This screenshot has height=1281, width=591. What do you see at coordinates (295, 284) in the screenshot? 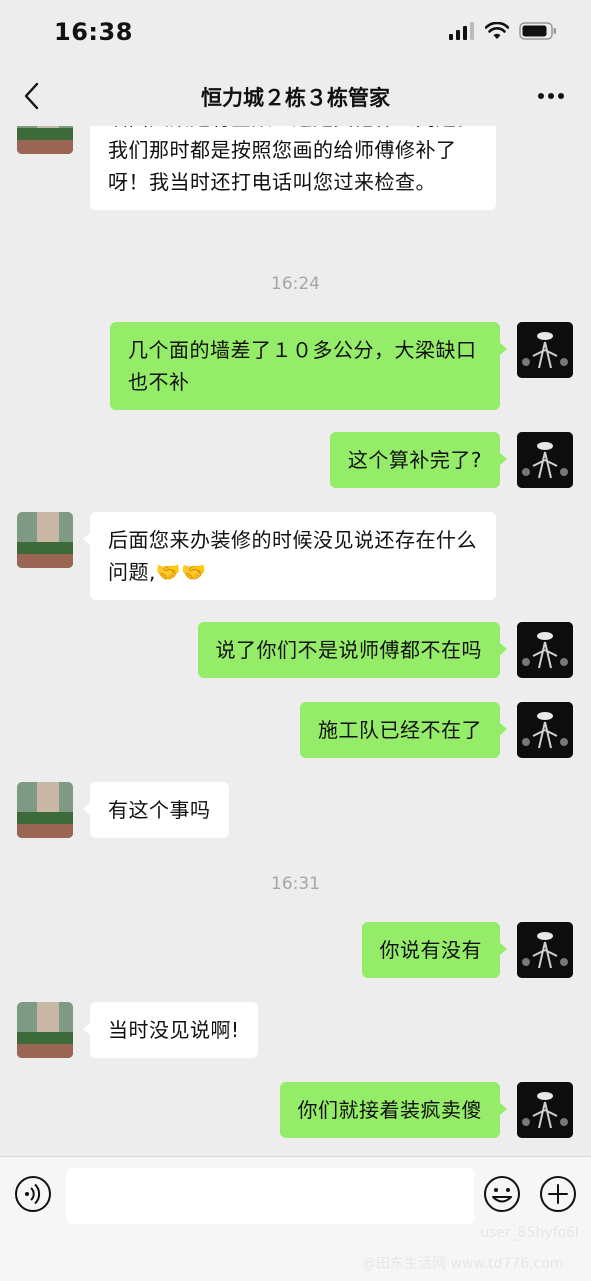
I see `timestamp: 16:24` at bounding box center [295, 284].